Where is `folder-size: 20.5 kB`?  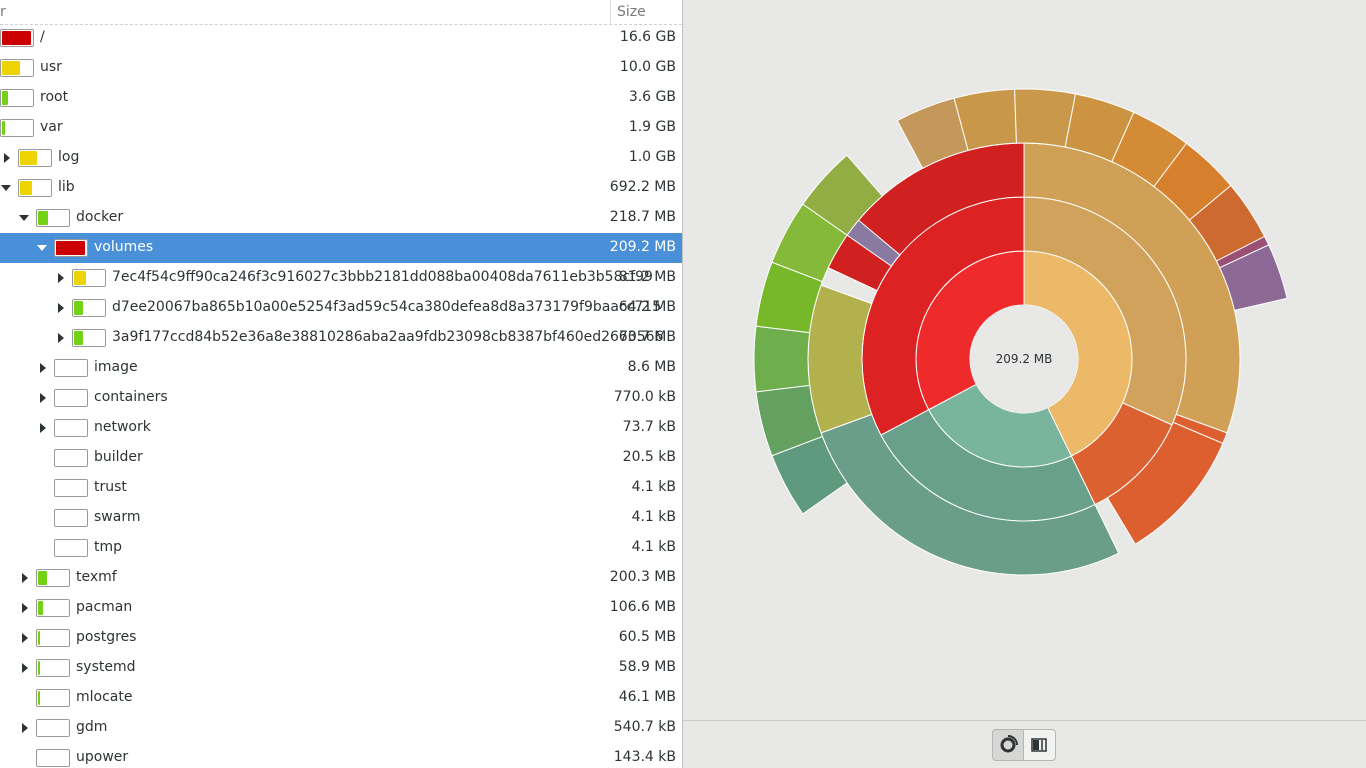 folder-size: 20.5 kB is located at coordinates (649, 457).